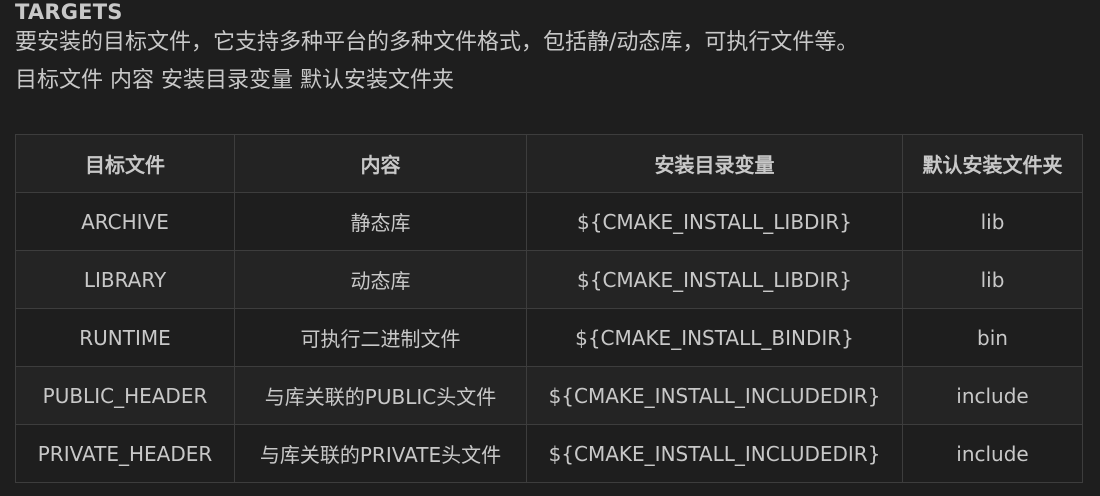 The height and width of the screenshot is (496, 1100). I want to click on cell-target-file: PRIVATE_HEADER, so click(125, 453).